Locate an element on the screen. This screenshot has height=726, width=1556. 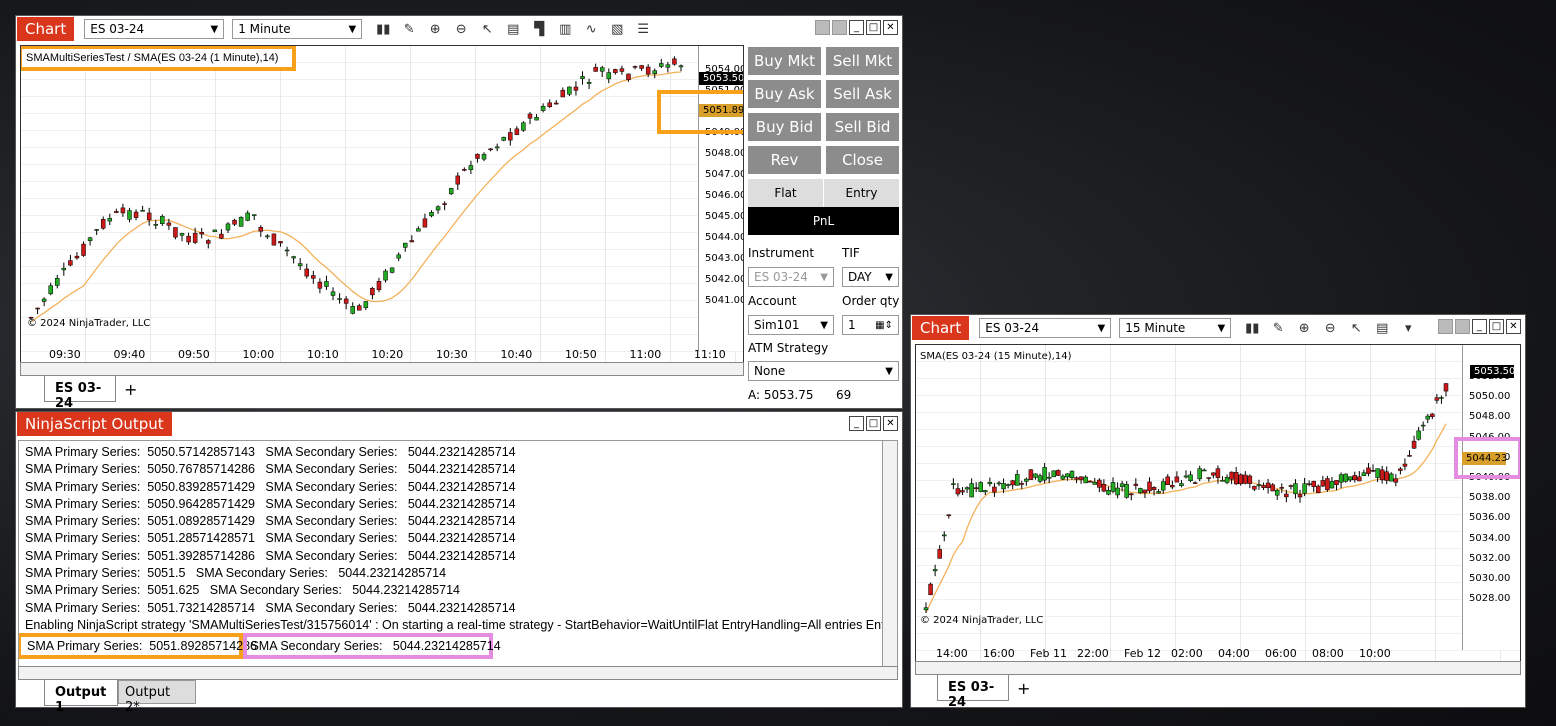
chart1-scrollbar is located at coordinates (382, 369).